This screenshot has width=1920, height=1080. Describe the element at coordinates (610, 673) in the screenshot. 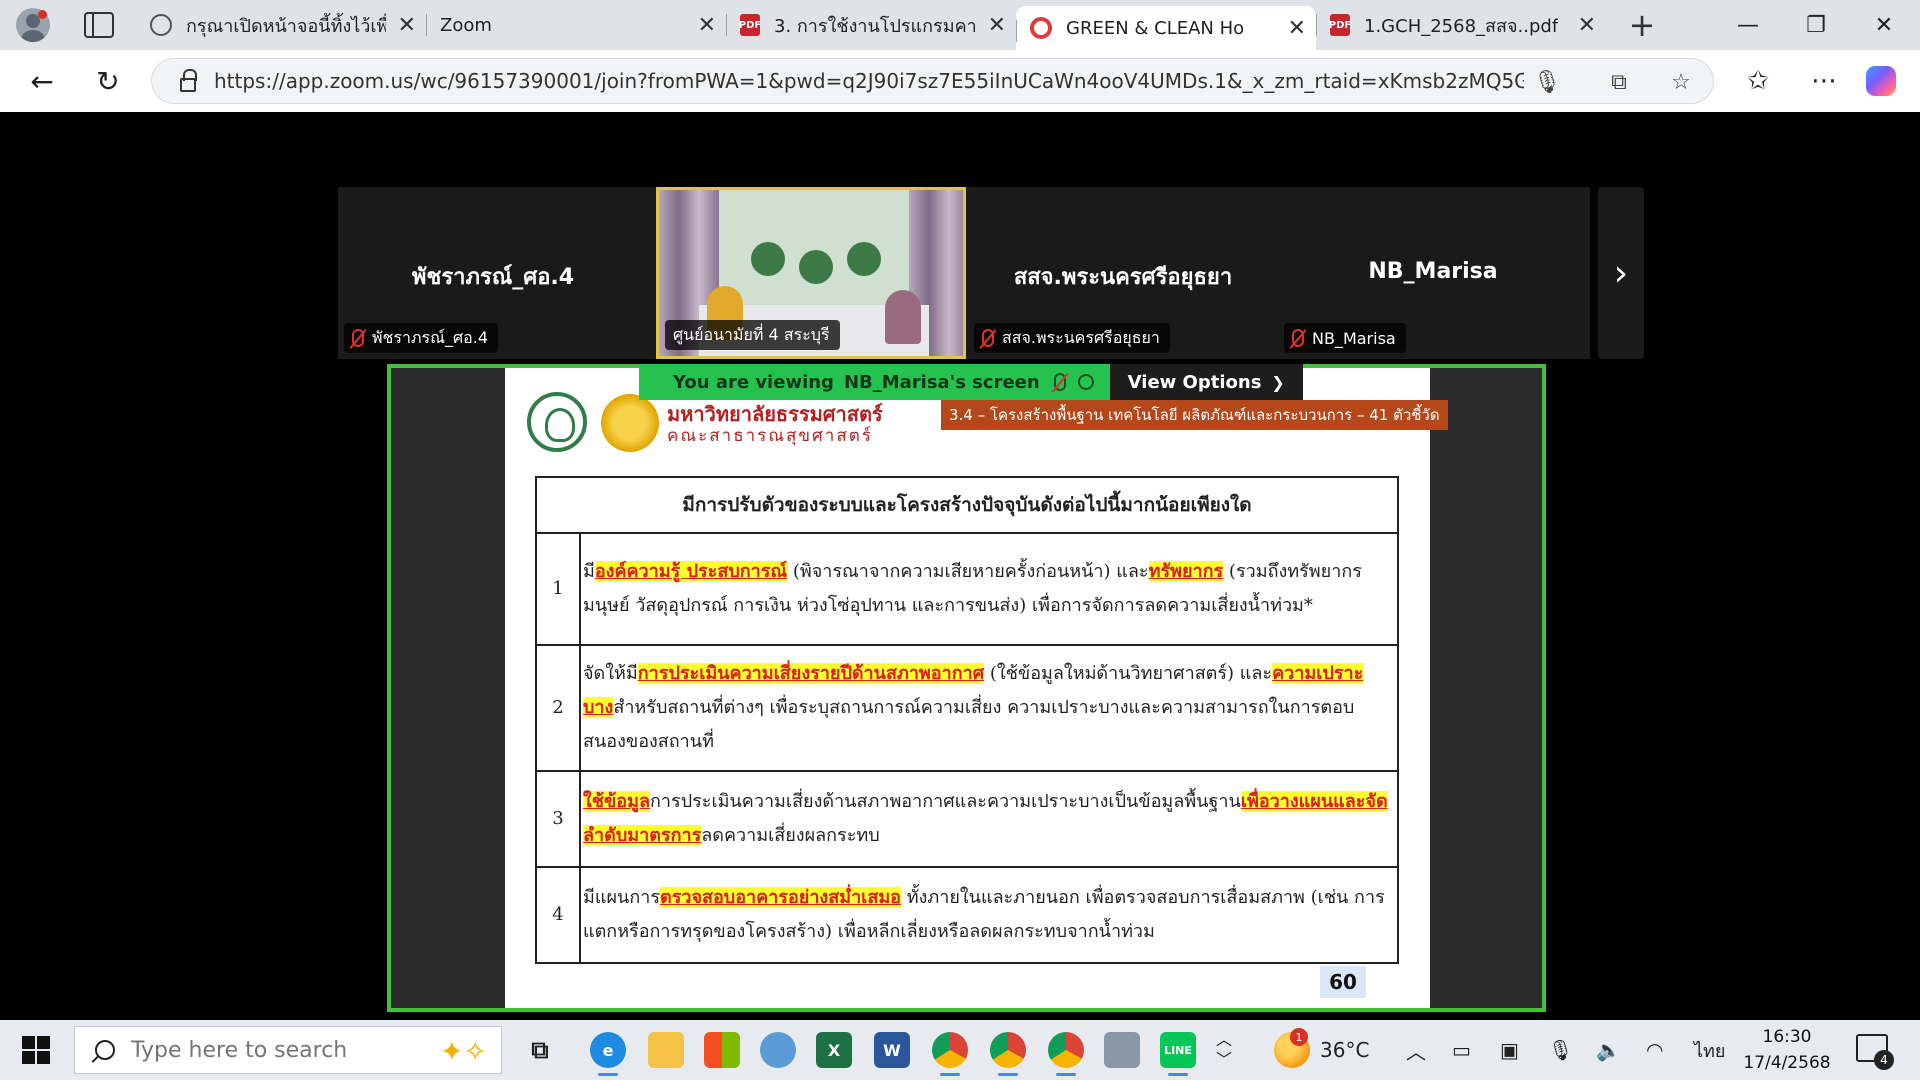

I see `row-text-segment: จัดให้มี` at that location.